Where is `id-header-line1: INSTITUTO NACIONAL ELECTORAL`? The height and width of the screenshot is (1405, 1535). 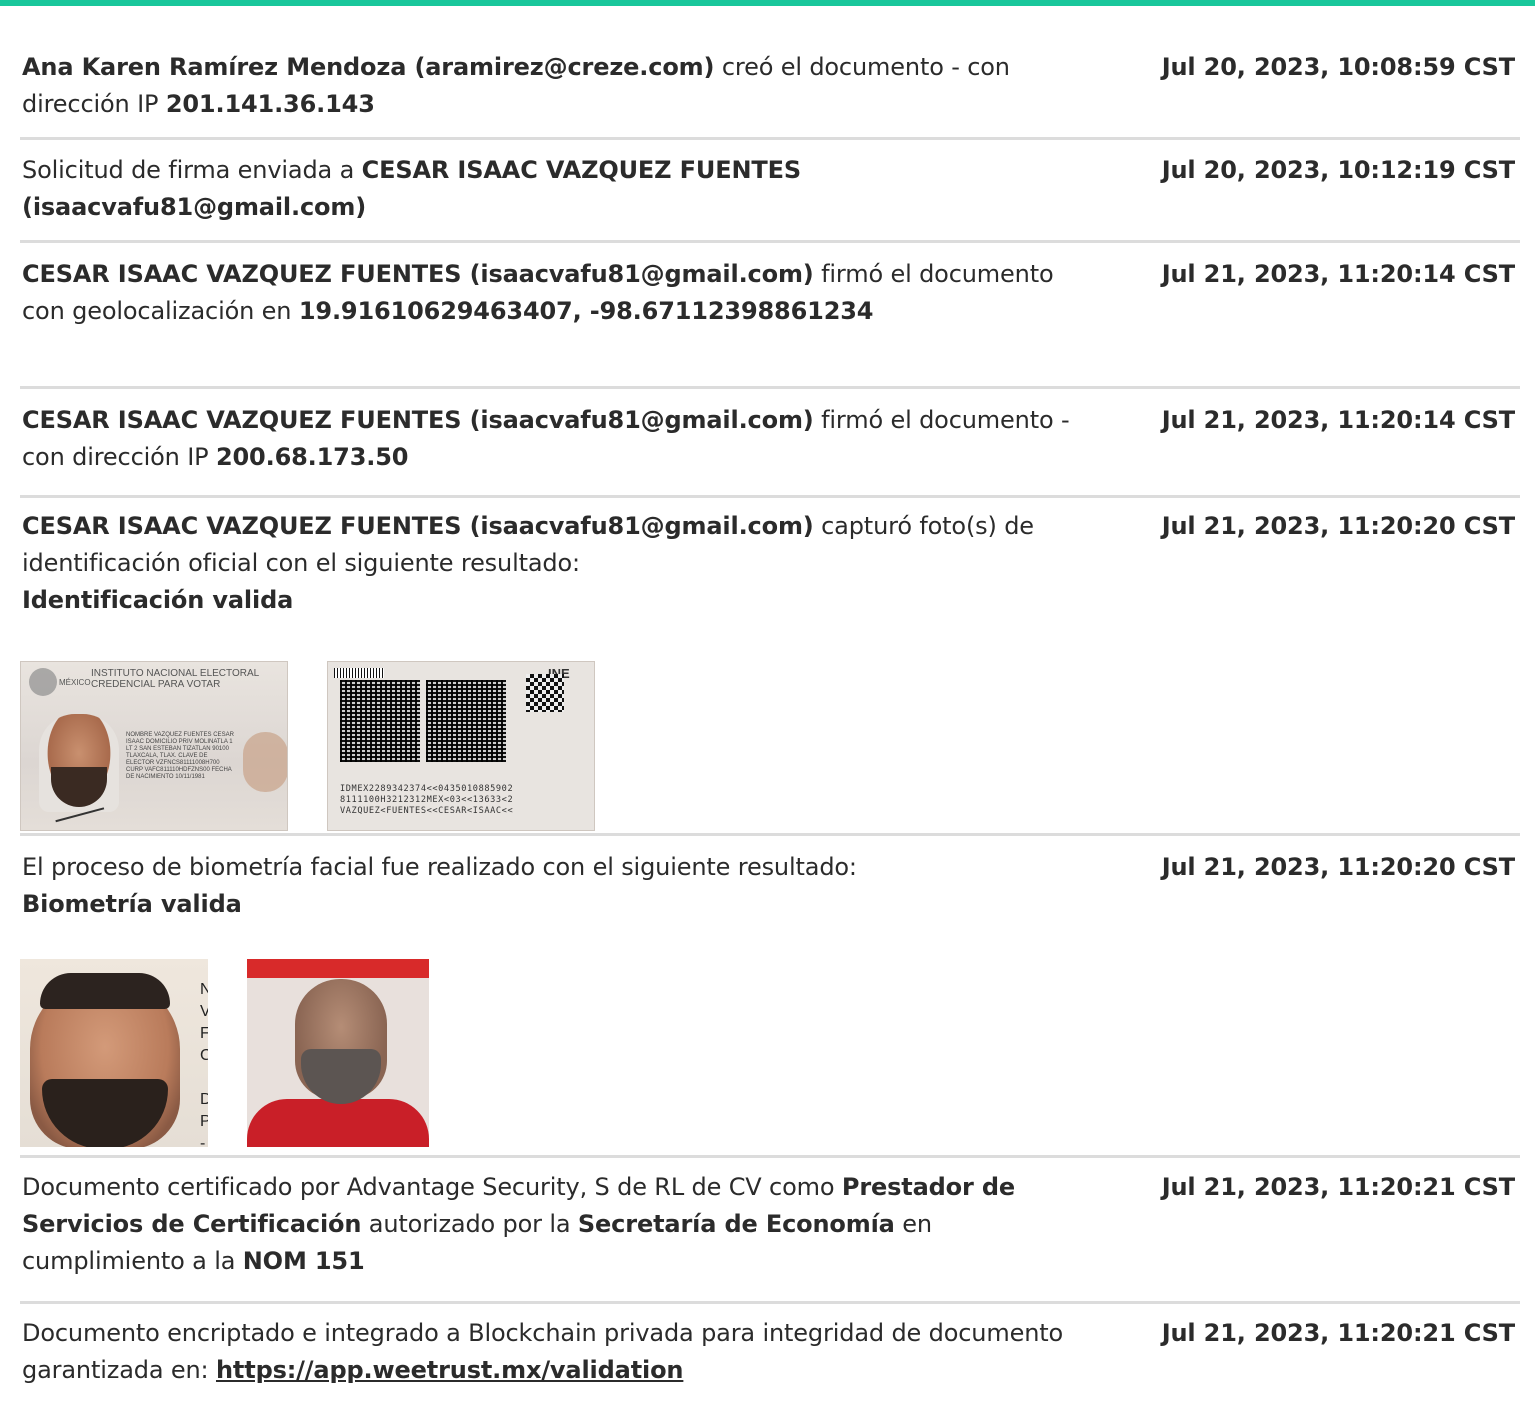 id-header-line1: INSTITUTO NACIONAL ELECTORAL is located at coordinates (175, 673).